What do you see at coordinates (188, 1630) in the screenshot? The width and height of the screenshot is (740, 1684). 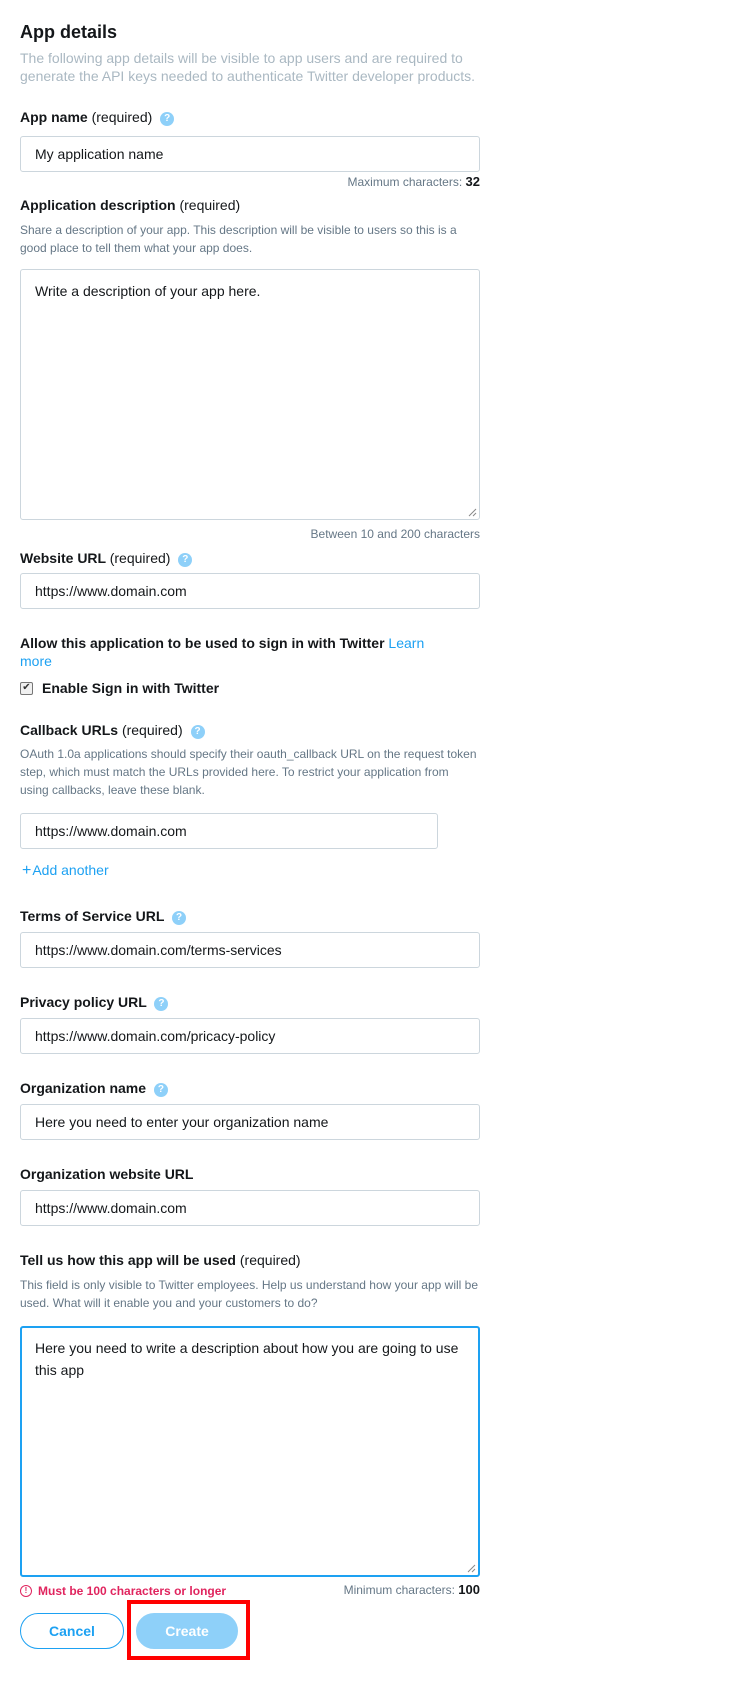 I see `create-button-highlight` at bounding box center [188, 1630].